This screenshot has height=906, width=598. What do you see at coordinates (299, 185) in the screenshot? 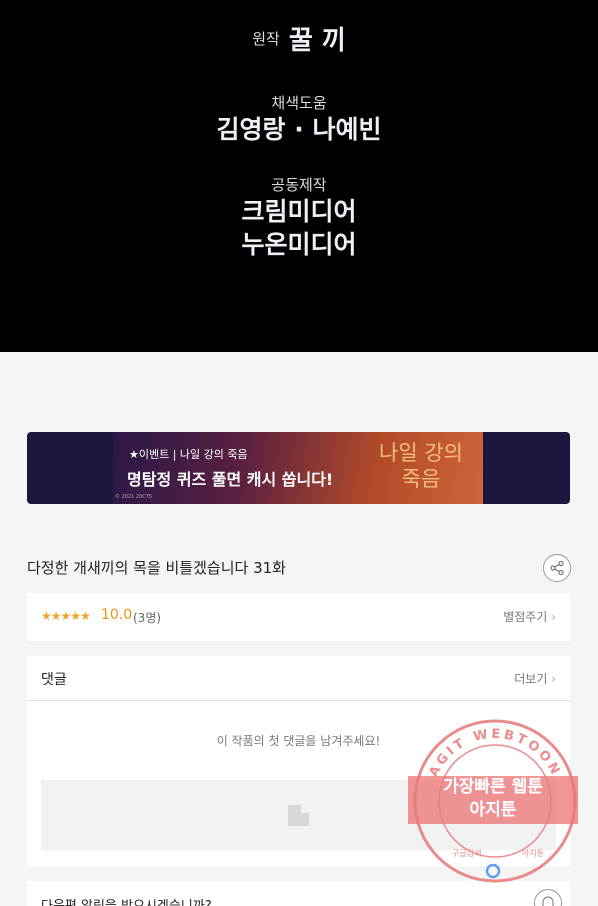
I see `production-label: 공동제작` at bounding box center [299, 185].